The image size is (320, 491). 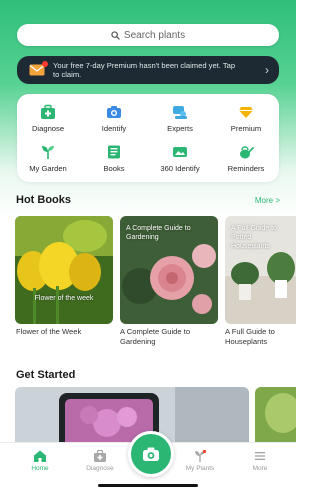 What do you see at coordinates (260, 270) in the screenshot?
I see `book-card-houseplants: A Full Guide to Potted Houseplants` at bounding box center [260, 270].